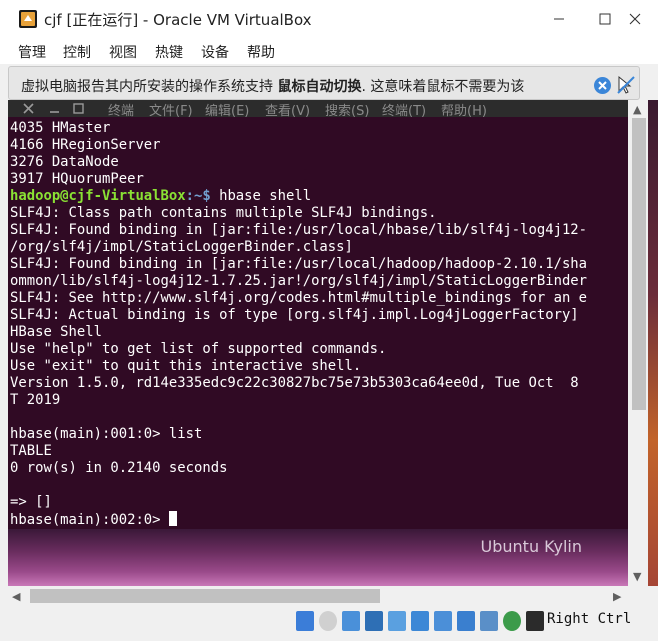  What do you see at coordinates (420, 621) in the screenshot?
I see `shared-folder-icon` at bounding box center [420, 621].